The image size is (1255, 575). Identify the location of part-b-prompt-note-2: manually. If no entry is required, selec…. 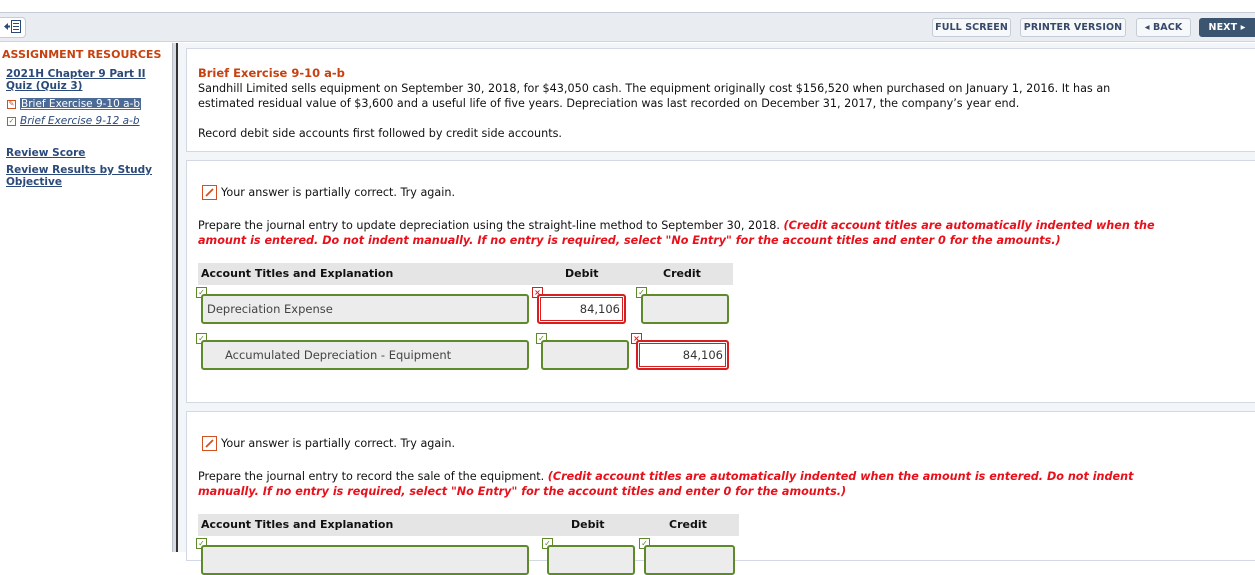
(522, 491).